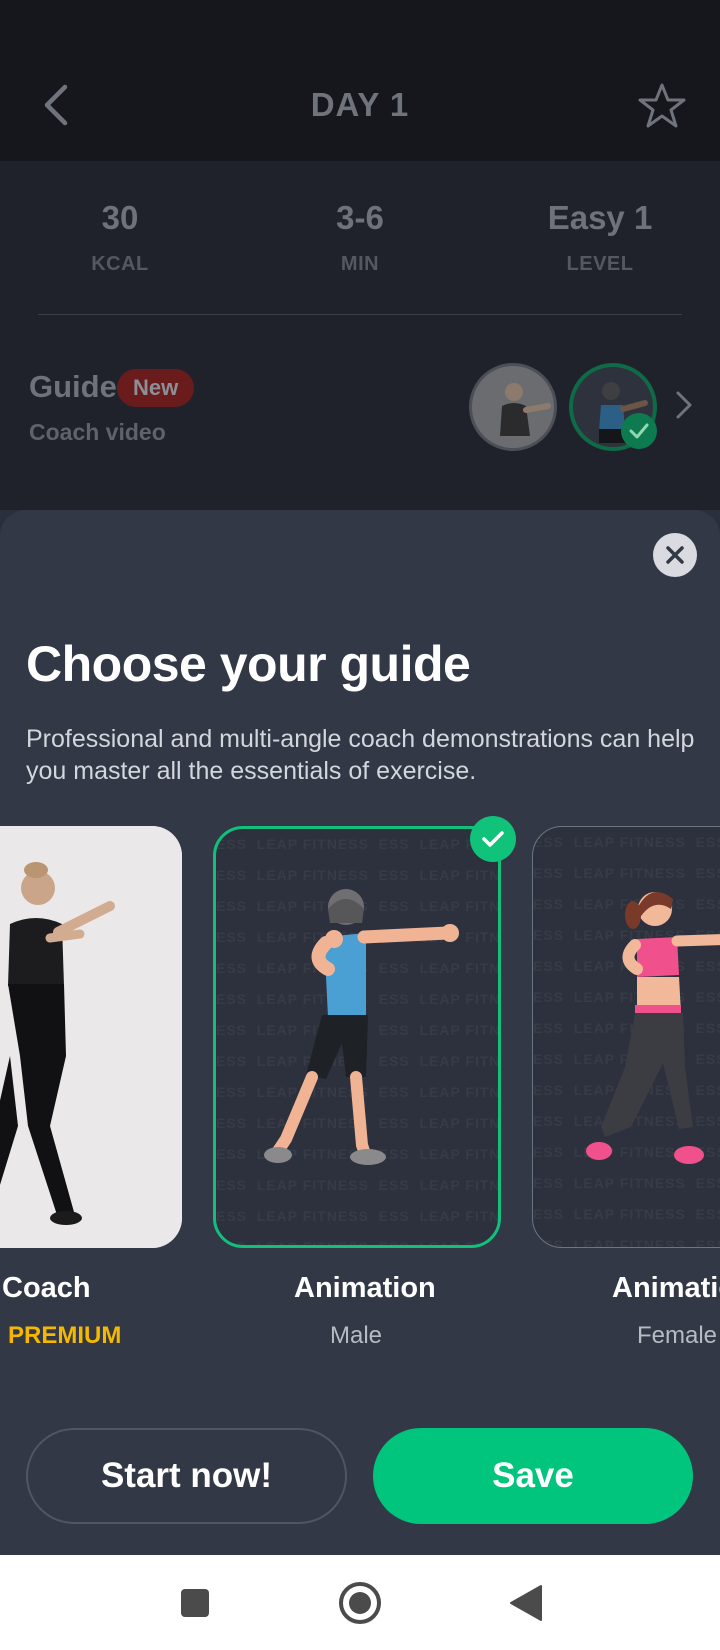  What do you see at coordinates (120, 264) in the screenshot?
I see `stat-label: KCAL` at bounding box center [120, 264].